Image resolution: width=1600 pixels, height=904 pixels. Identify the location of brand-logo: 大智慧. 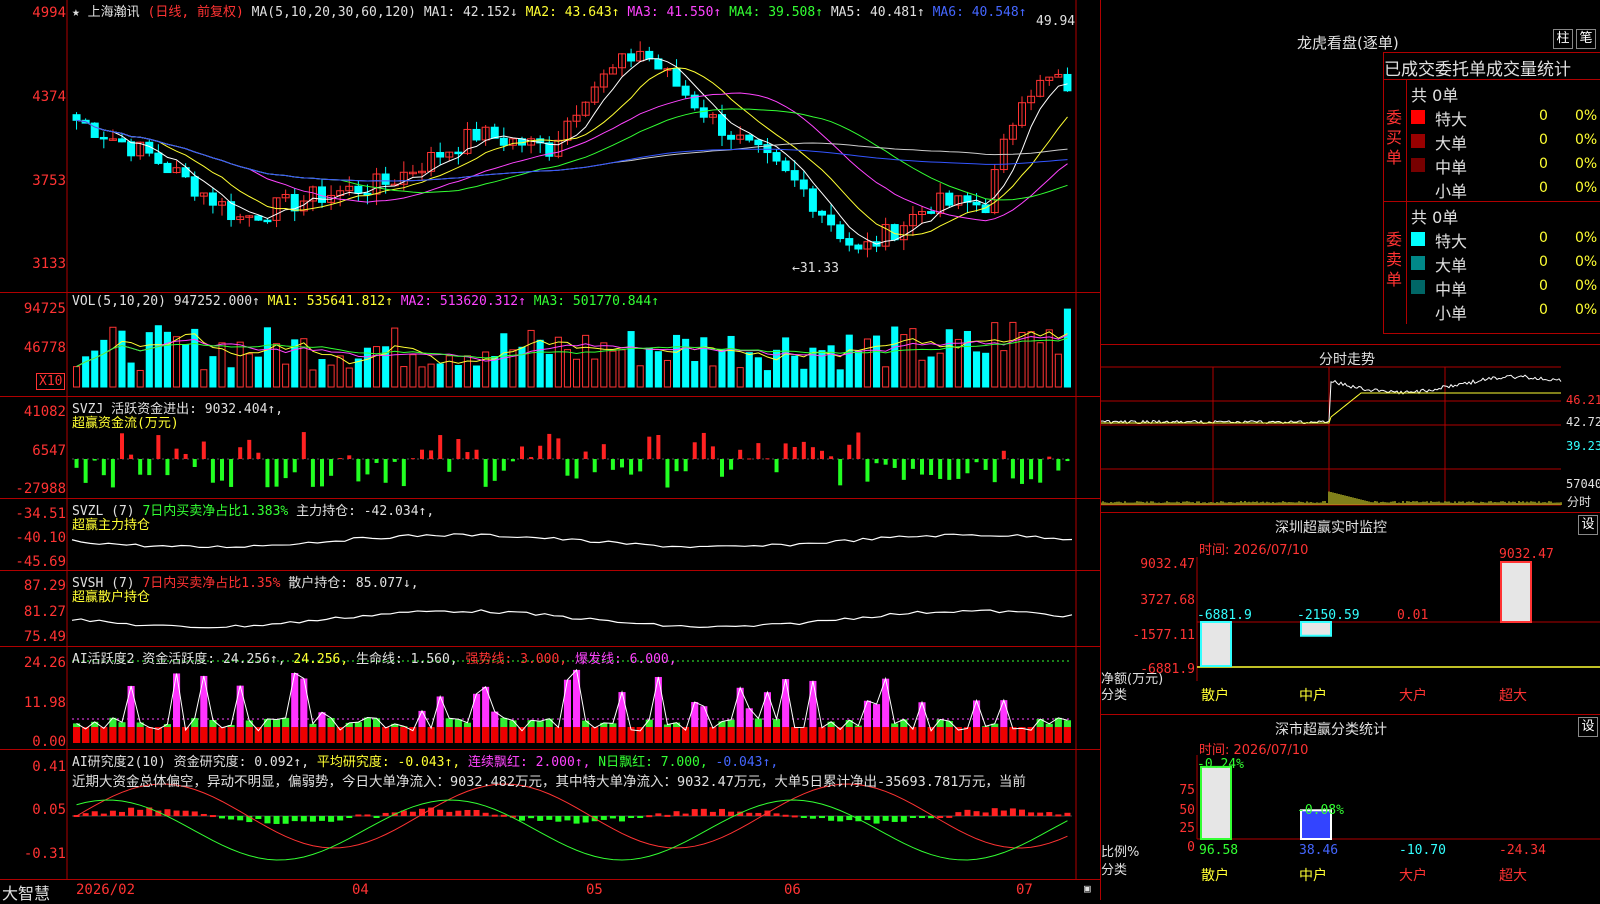
(26, 892).